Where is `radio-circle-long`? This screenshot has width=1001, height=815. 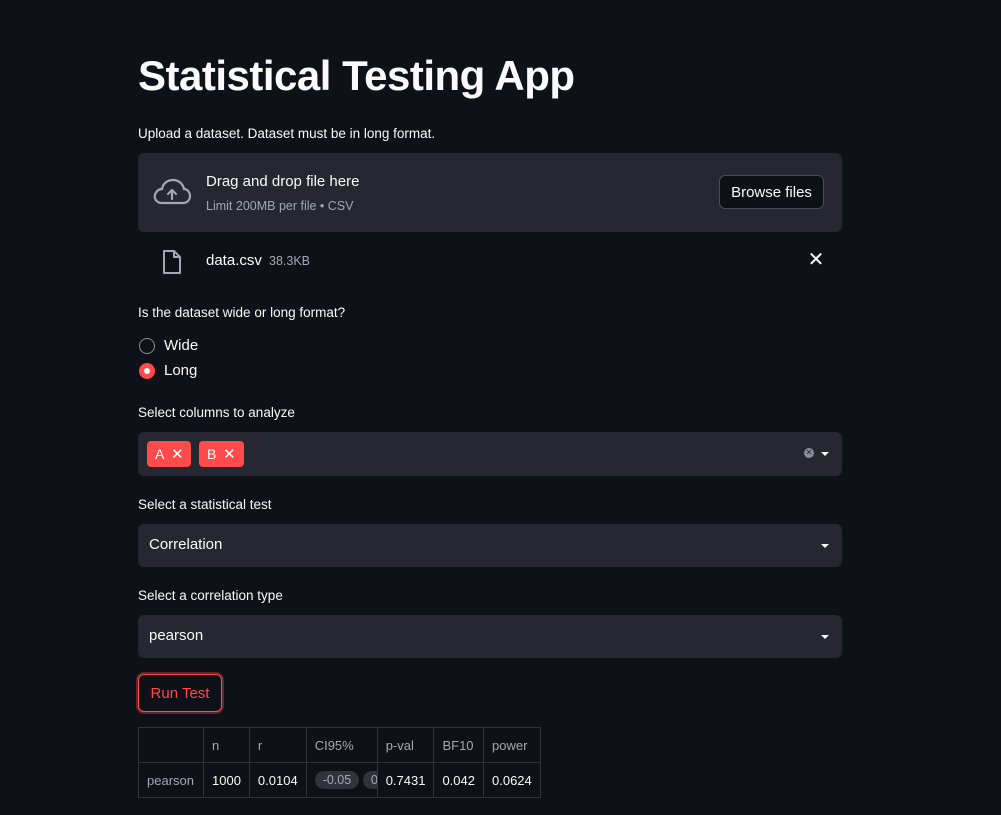
radio-circle-long is located at coordinates (147, 371).